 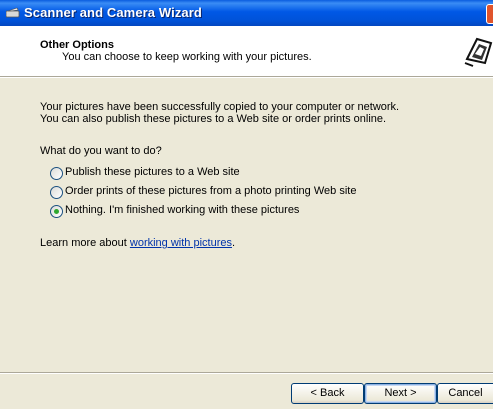 I want to click on next-button: Next >, so click(x=400, y=393).